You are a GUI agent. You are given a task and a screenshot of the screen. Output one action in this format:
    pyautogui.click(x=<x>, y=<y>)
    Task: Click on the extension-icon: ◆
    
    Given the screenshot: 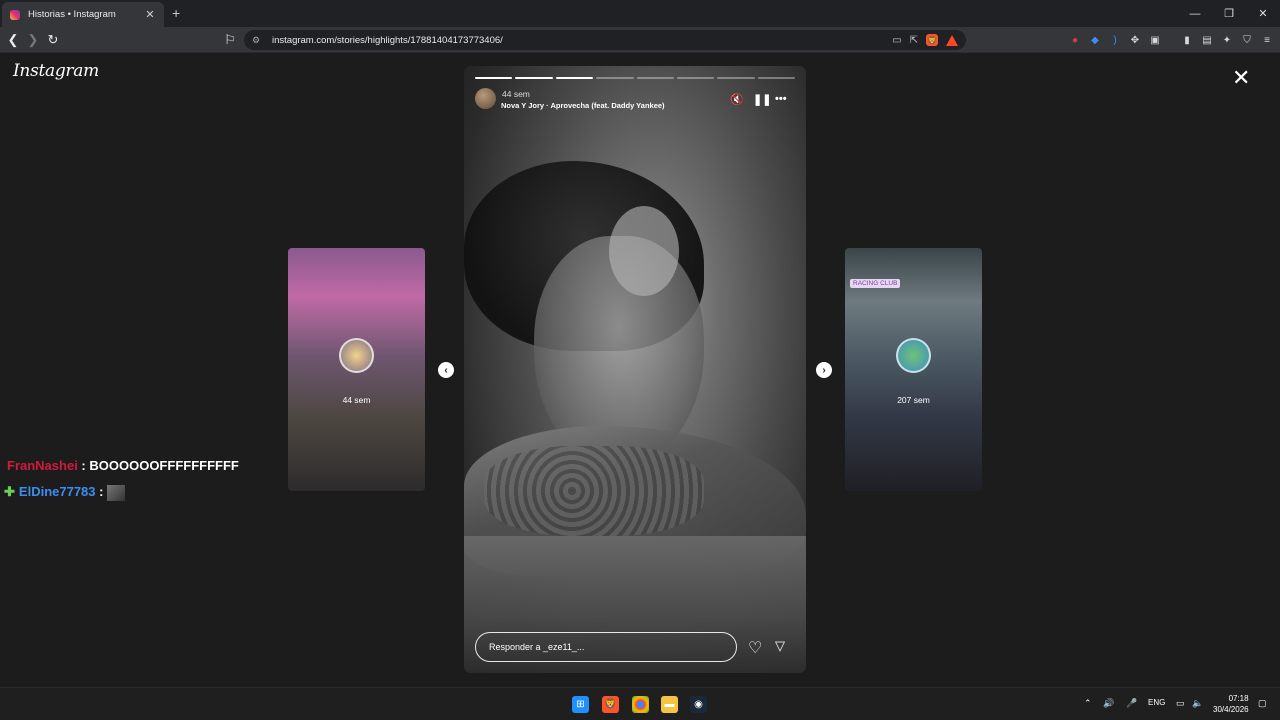 What is the action you would take?
    pyautogui.click(x=1095, y=40)
    